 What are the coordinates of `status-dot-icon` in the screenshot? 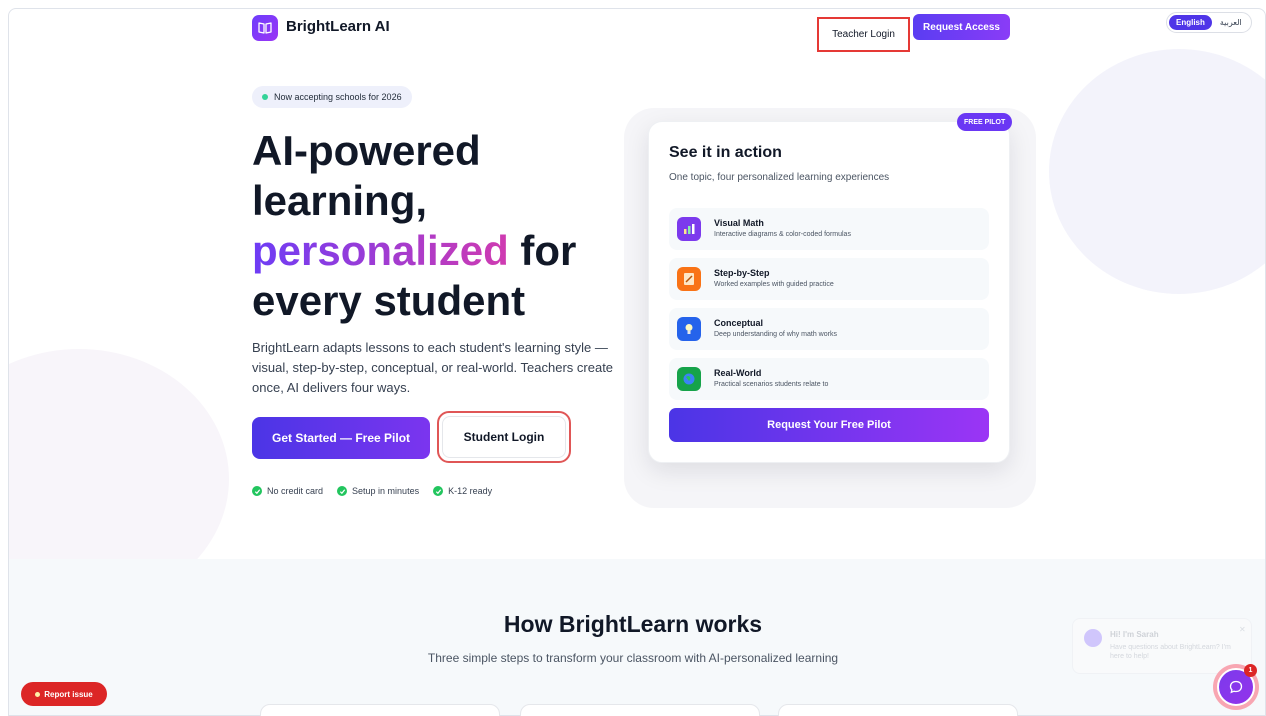 It's located at (265, 97).